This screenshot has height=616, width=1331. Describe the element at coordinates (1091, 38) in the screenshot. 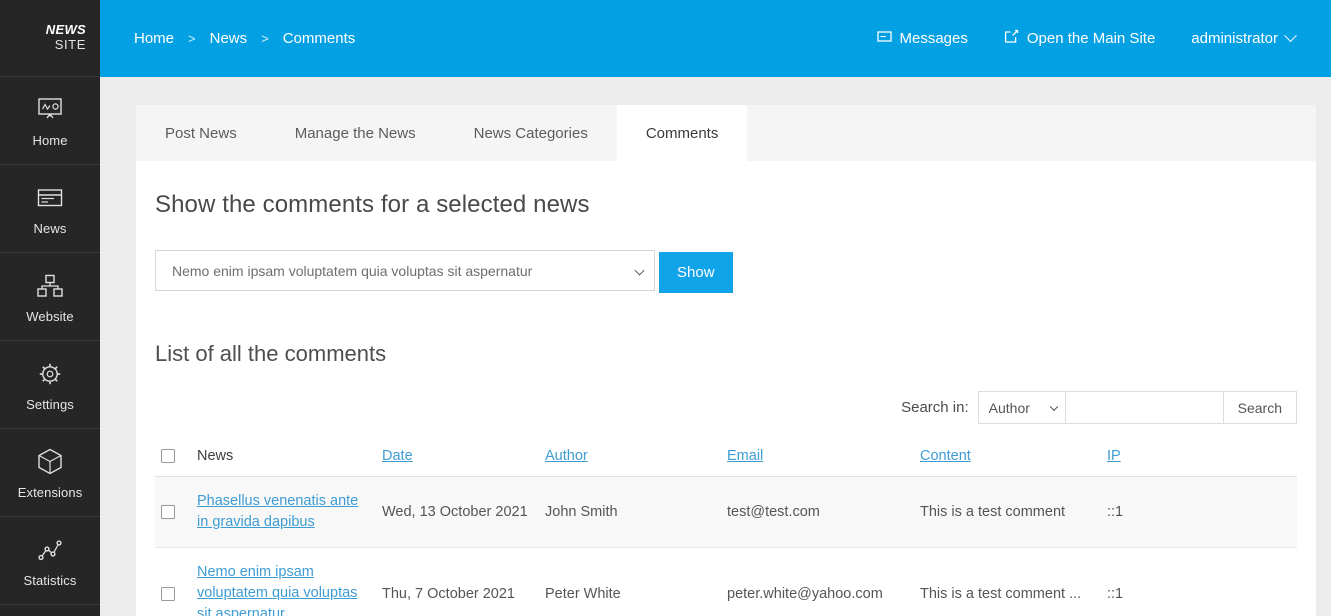

I see `open-main-site-label: Open the Main Site` at that location.